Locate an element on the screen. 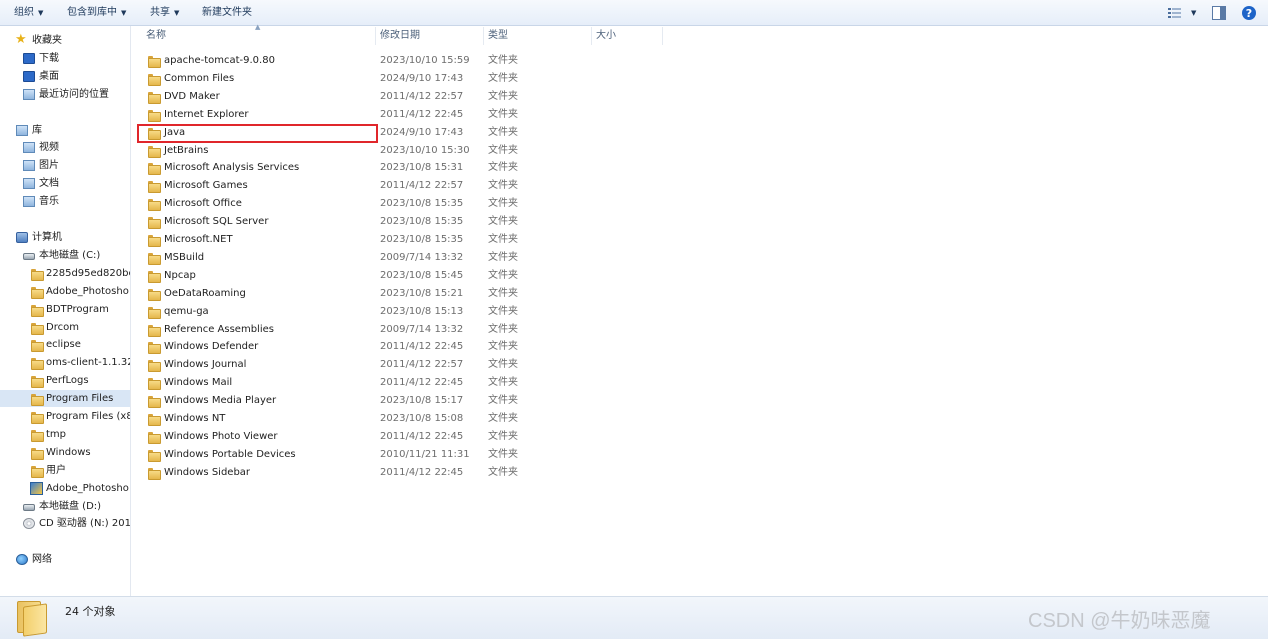  sidebar-item-music: 音乐 is located at coordinates (65, 201).